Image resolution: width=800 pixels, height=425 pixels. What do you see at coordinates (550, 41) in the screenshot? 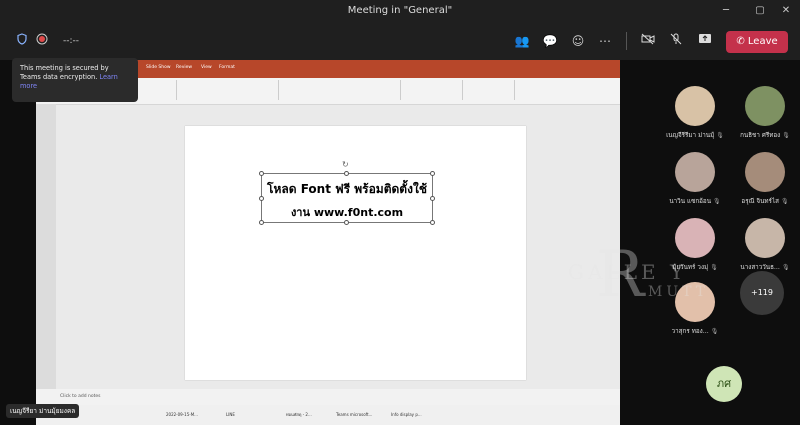
I see `chat-icon: 💬` at bounding box center [550, 41].